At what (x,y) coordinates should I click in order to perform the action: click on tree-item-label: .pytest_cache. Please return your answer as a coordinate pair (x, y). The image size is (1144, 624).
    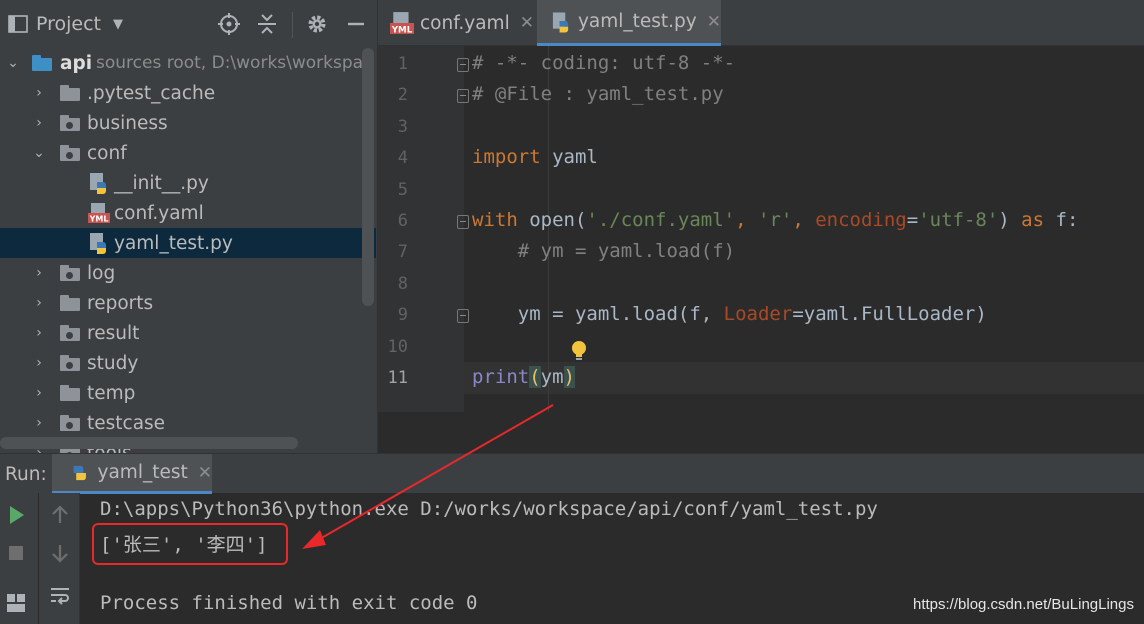
    Looking at the image, I should click on (151, 93).